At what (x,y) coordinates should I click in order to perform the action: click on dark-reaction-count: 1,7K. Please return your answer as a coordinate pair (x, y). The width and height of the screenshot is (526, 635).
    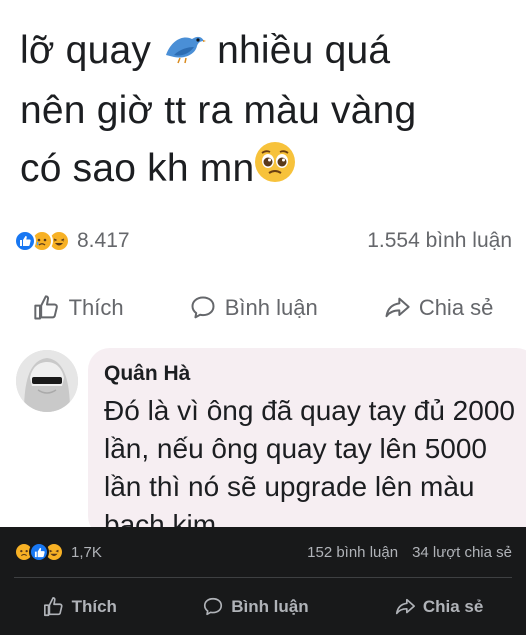
    Looking at the image, I should click on (86, 552).